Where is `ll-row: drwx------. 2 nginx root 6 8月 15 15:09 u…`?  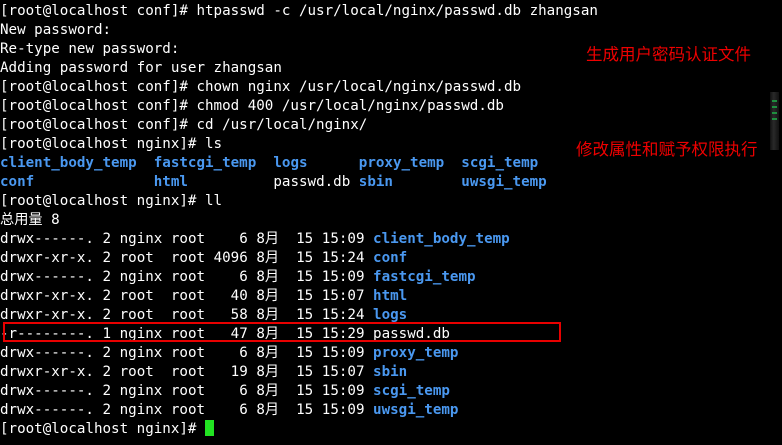 ll-row: drwx------. 2 nginx root 6 8月 15 15:09 u… is located at coordinates (391, 410).